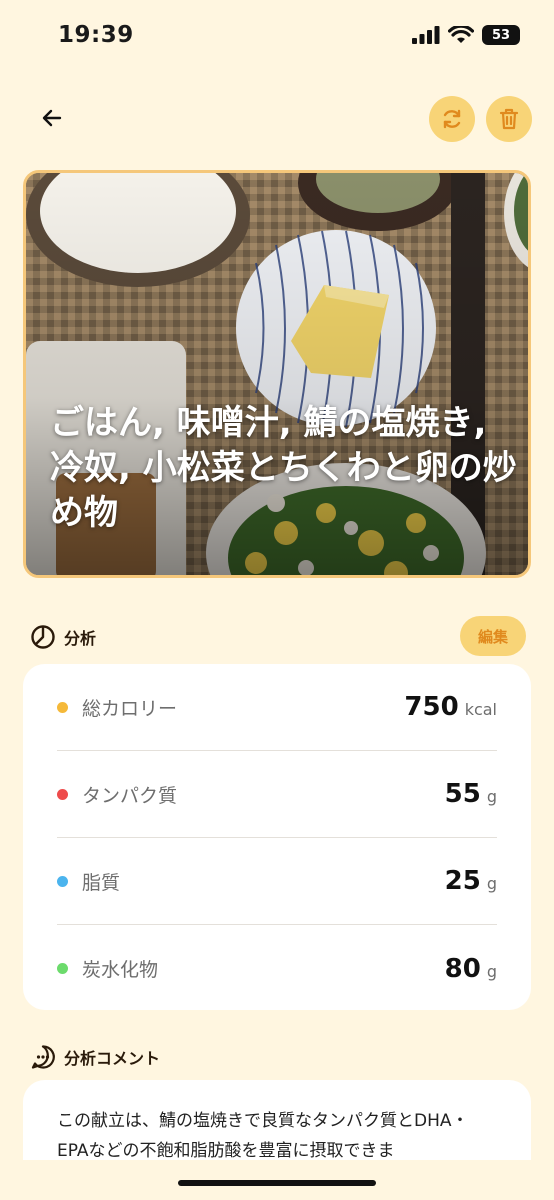 The height and width of the screenshot is (1200, 554). Describe the element at coordinates (62, 968) in the screenshot. I see `carbs-dot` at that location.